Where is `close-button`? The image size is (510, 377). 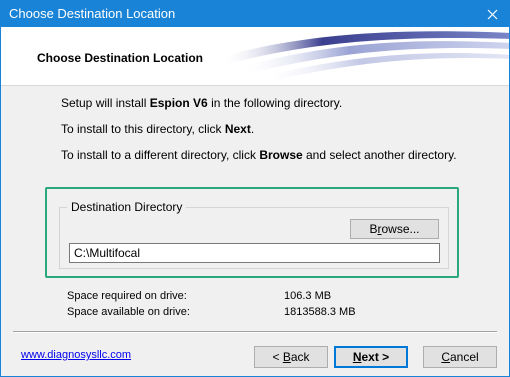
close-button is located at coordinates (492, 14).